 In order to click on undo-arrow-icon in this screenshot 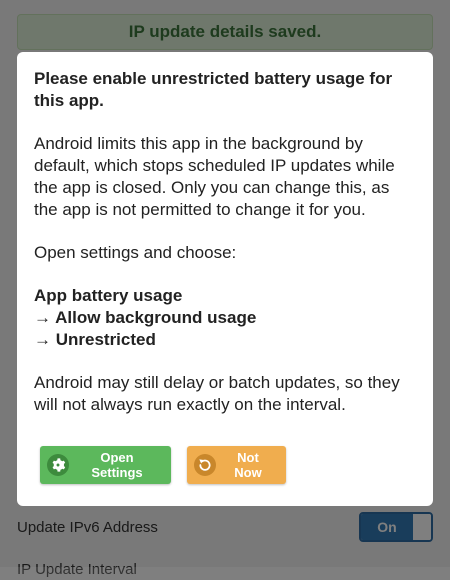, I will do `click(205, 465)`.